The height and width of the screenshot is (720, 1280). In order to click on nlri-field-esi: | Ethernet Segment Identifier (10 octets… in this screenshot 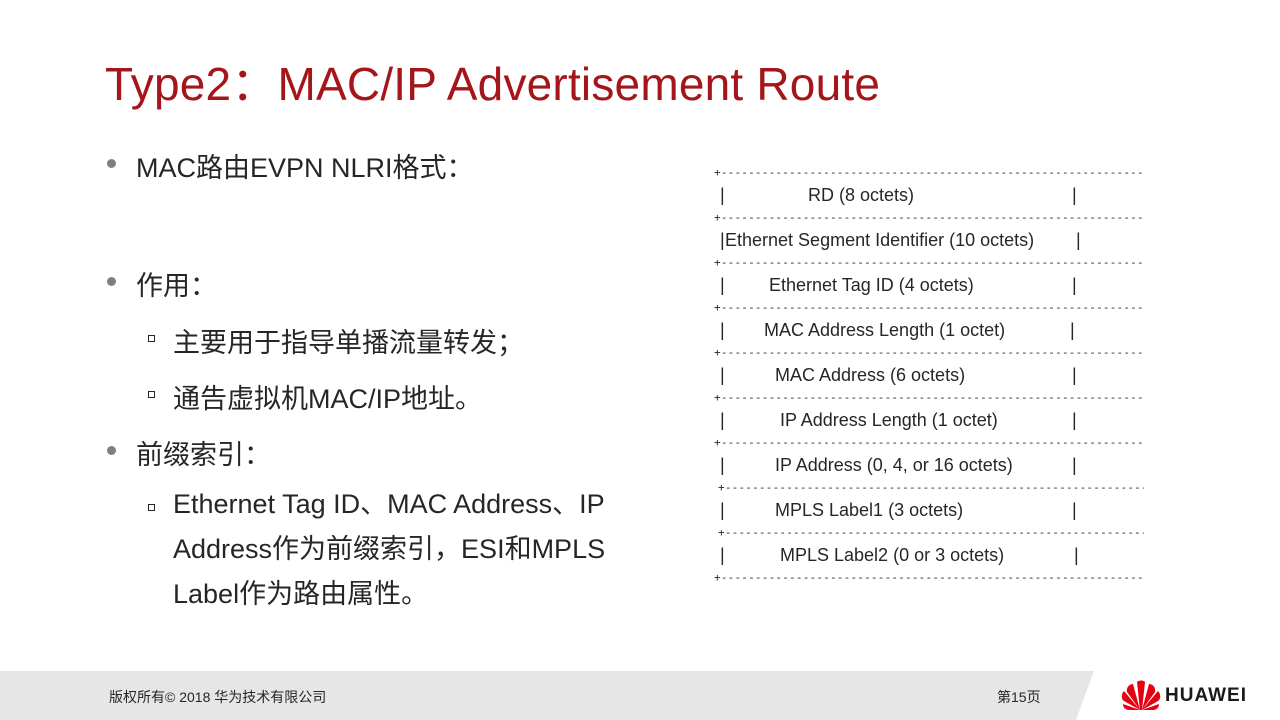, I will do `click(929, 240)`.